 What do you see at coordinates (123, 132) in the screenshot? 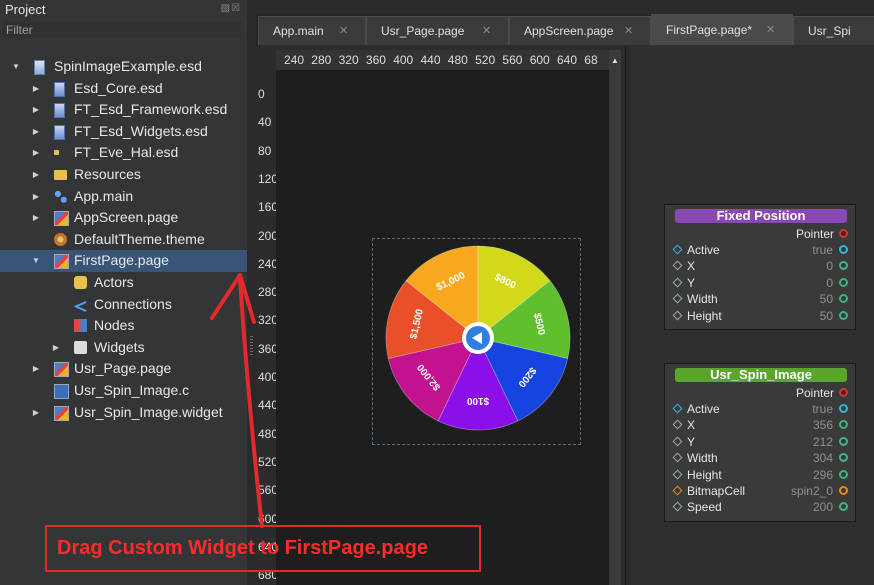
I see `tree-item: ▶ FT_Esd_Widgets.esd` at bounding box center [123, 132].